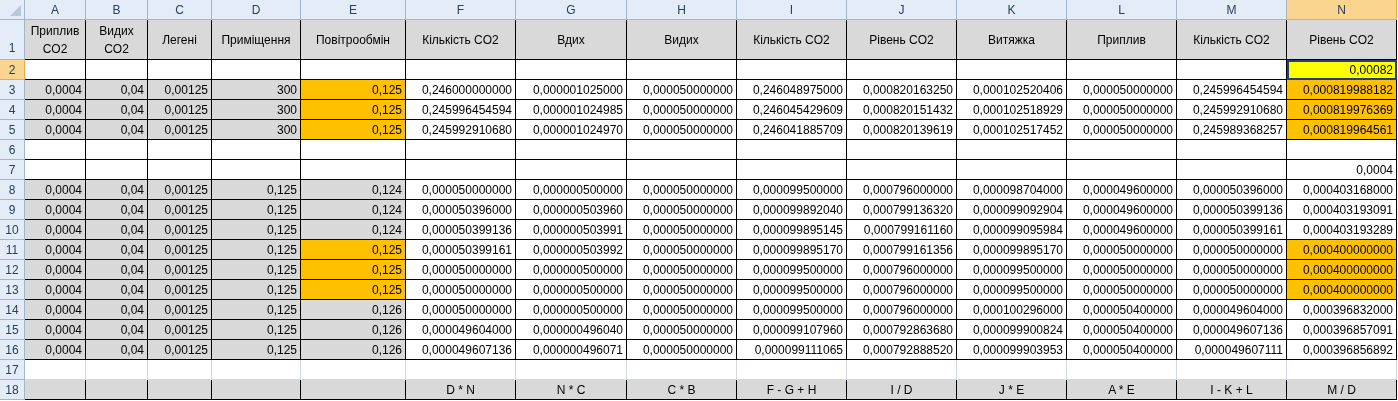 The height and width of the screenshot is (401, 1398). What do you see at coordinates (792, 330) in the screenshot?
I see `table-cell: 0,000099107960` at bounding box center [792, 330].